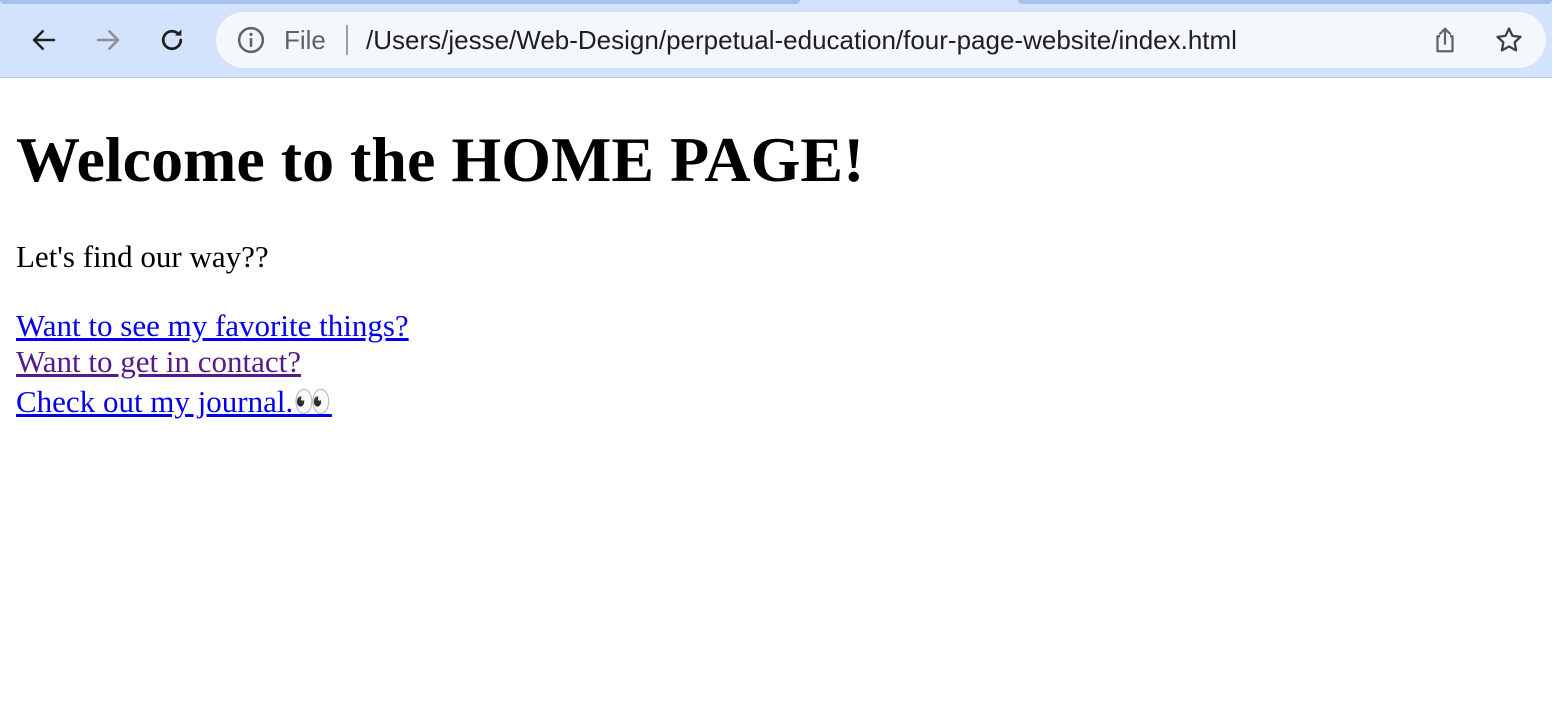 This screenshot has width=1552, height=726. I want to click on forward-button, so click(108, 40).